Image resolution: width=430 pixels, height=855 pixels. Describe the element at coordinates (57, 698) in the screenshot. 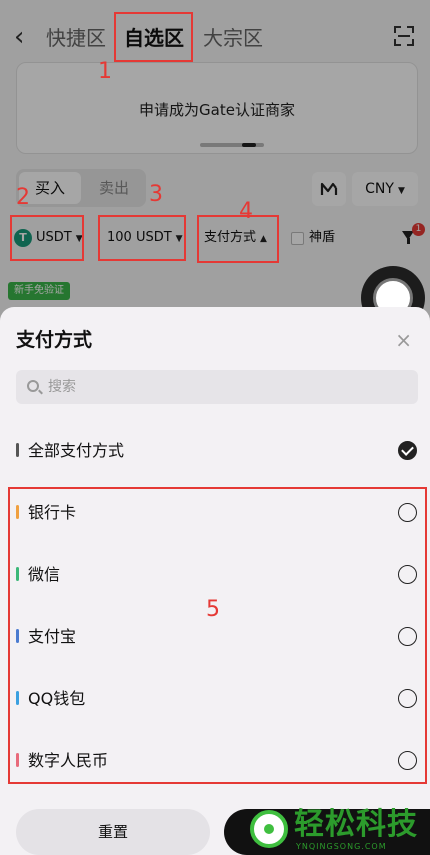

I see `option-label: QQ钱包` at that location.